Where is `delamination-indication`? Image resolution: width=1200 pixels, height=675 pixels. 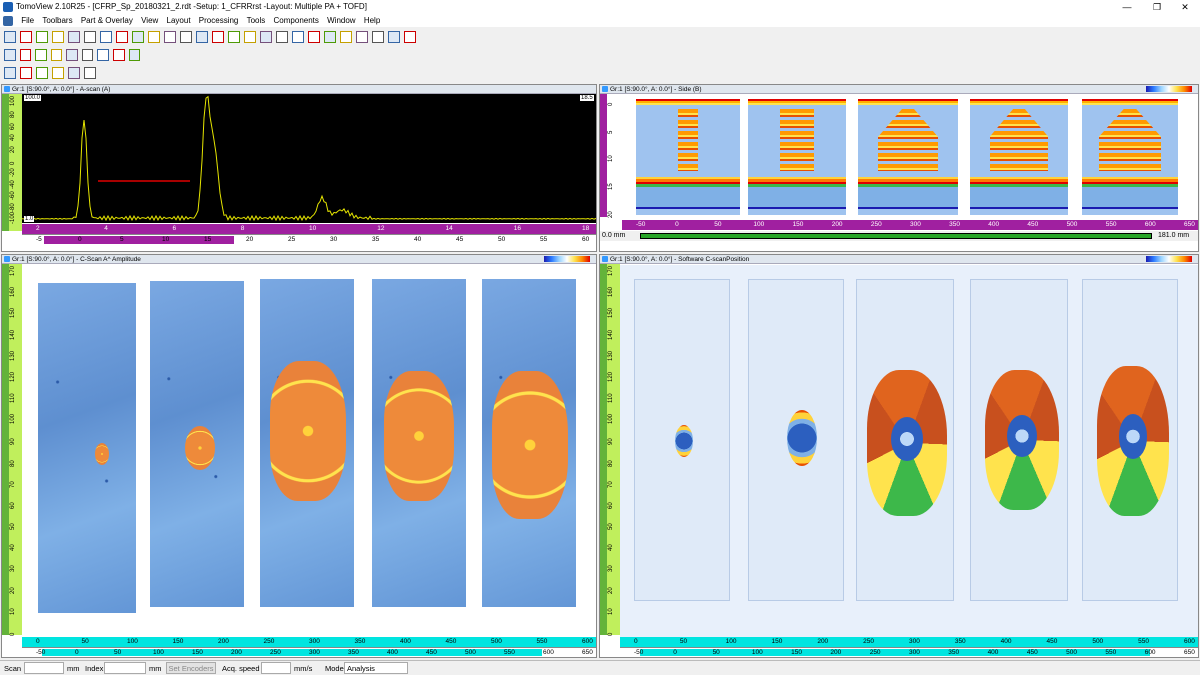 delamination-indication is located at coordinates (419, 436).